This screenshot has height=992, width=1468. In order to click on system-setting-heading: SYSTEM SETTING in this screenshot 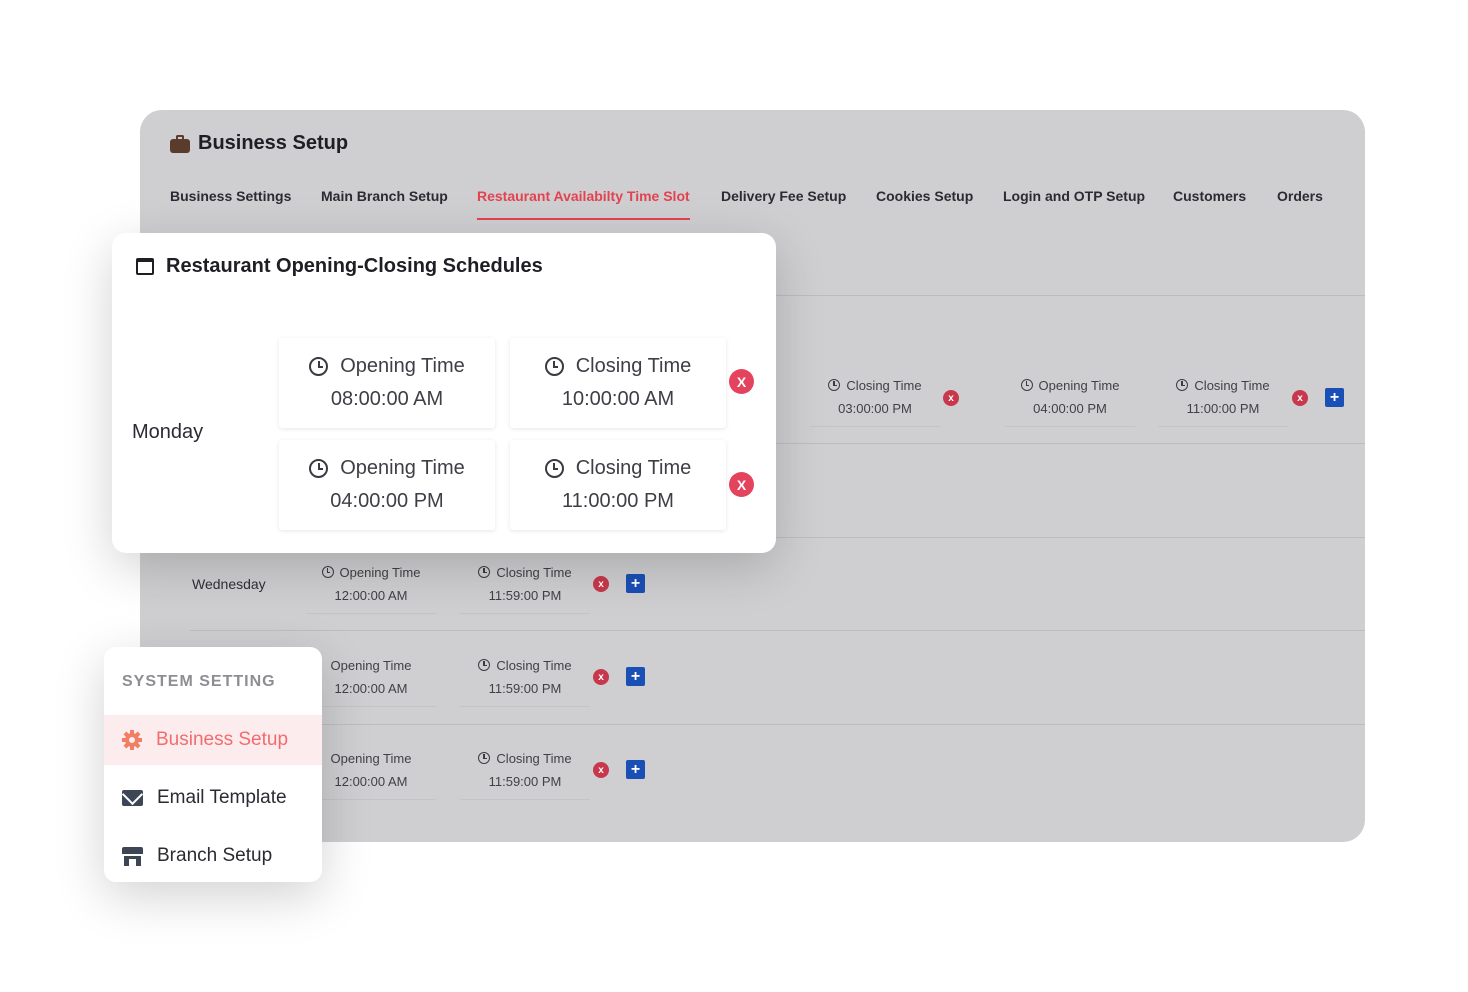, I will do `click(199, 681)`.